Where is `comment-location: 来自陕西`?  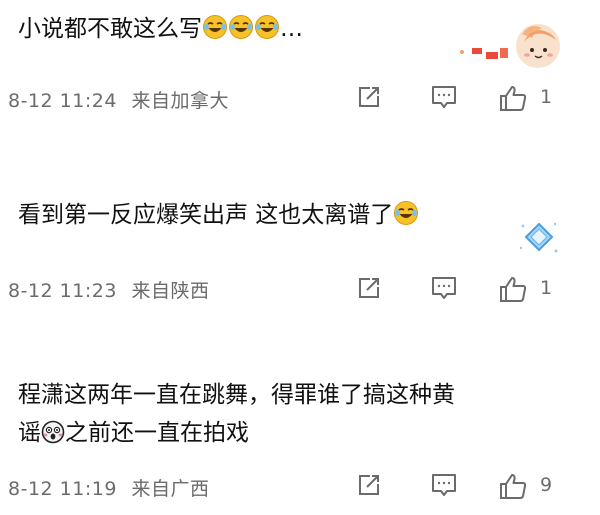
comment-location: 来自陕西 is located at coordinates (170, 291).